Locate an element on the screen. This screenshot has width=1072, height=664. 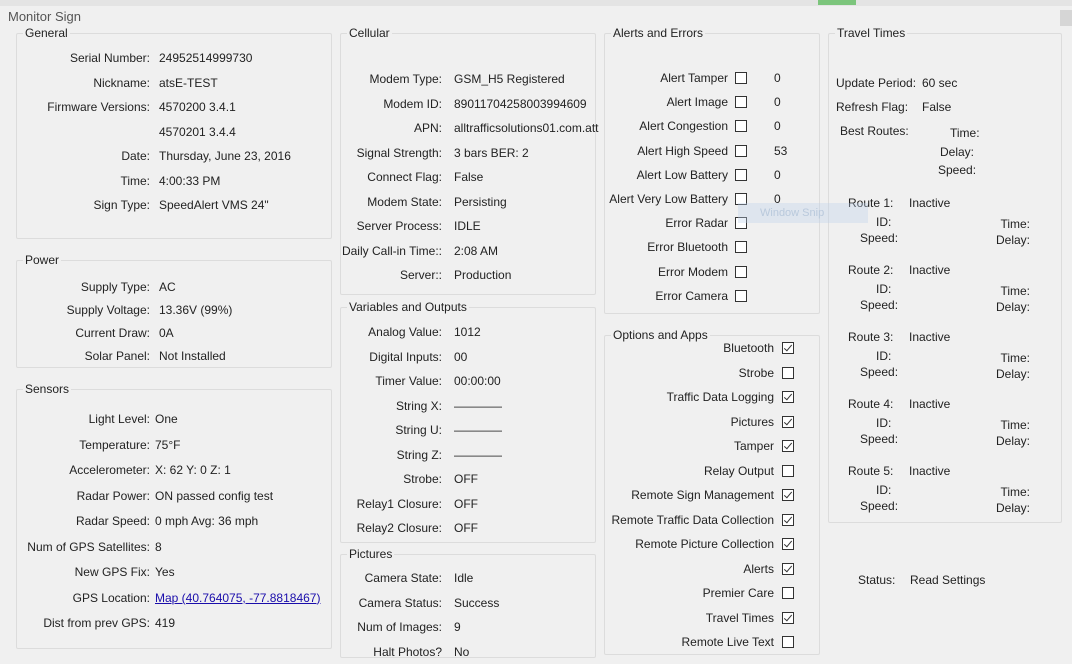
top-strip is located at coordinates (536, 3).